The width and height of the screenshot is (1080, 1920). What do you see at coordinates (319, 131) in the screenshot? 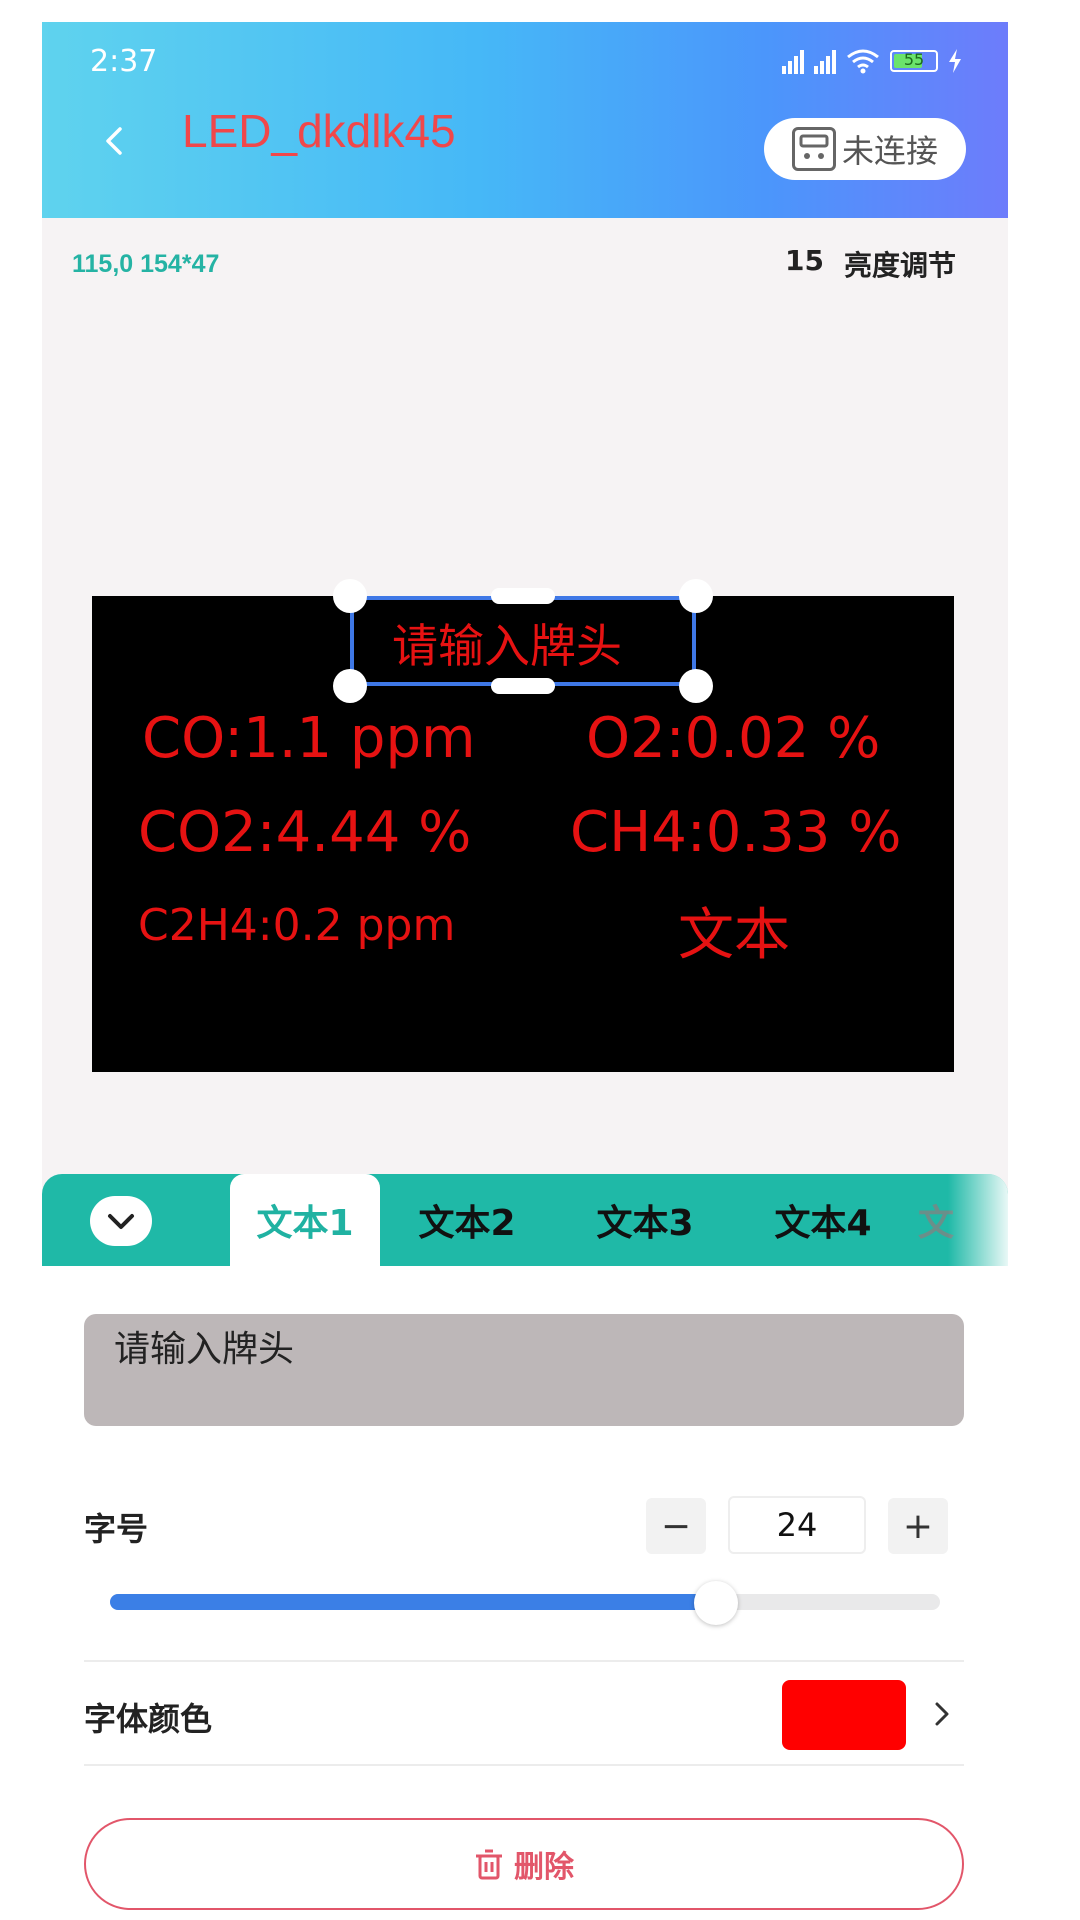
I see `device-title: LED_dkdlk45` at bounding box center [319, 131].